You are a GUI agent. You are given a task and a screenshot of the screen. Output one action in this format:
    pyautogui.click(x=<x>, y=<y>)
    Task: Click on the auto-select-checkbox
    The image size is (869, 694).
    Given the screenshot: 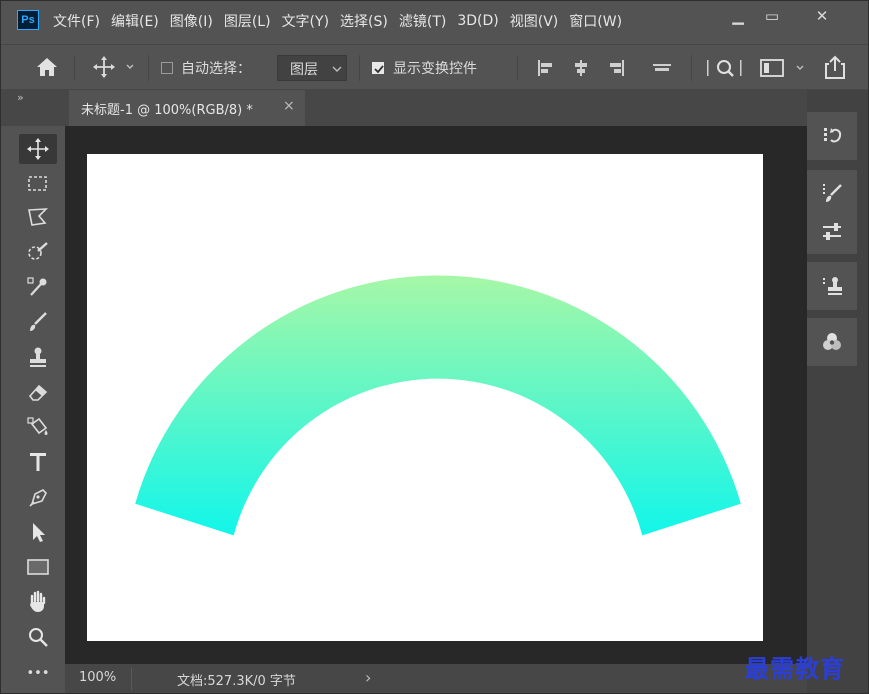 What is the action you would take?
    pyautogui.click(x=167, y=68)
    